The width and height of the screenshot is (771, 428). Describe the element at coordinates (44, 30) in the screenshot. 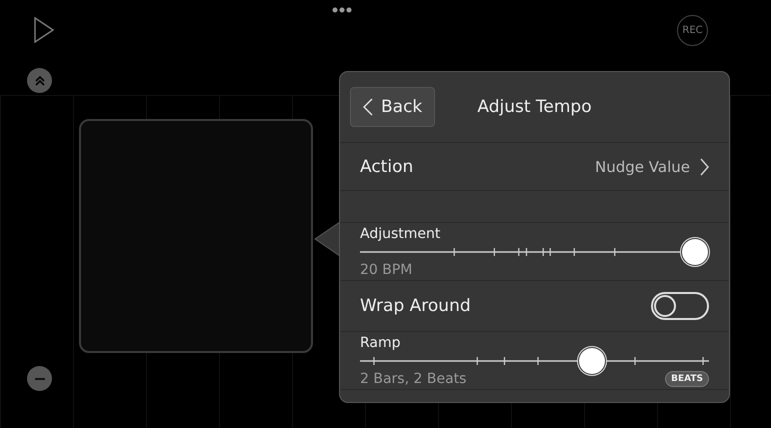

I see `play-icon` at that location.